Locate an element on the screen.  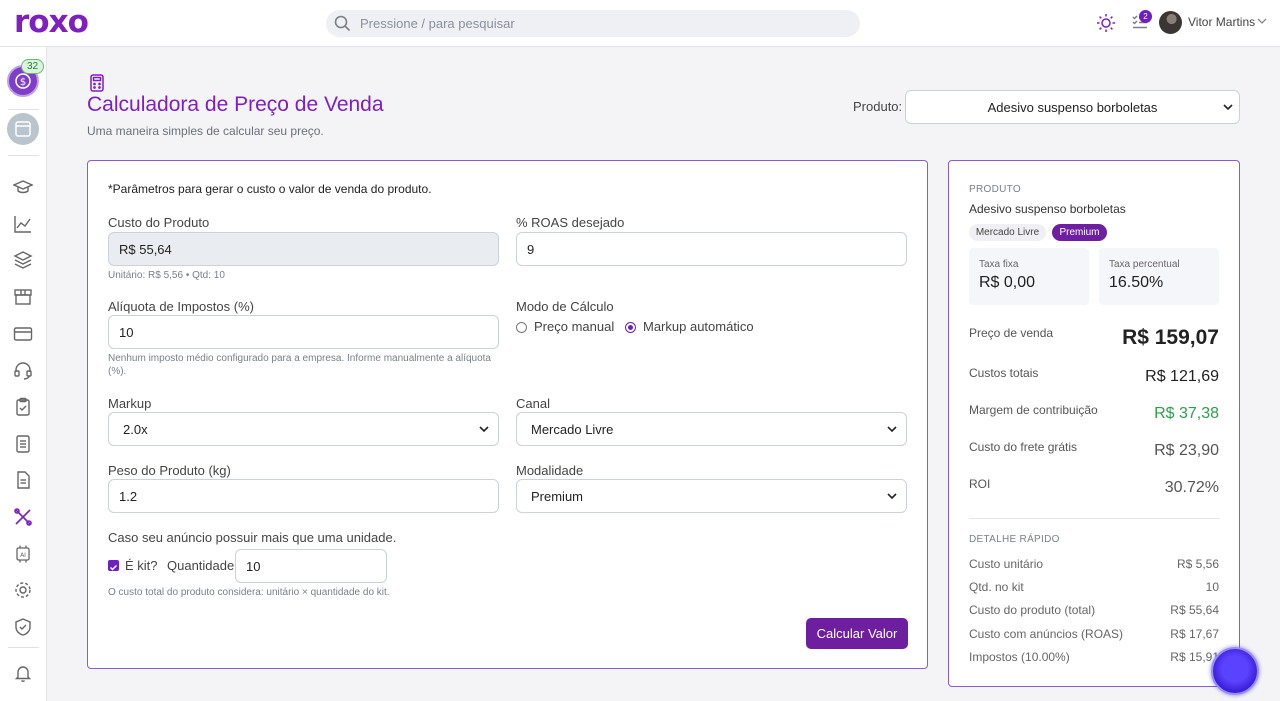
gear-icon is located at coordinates (23, 590).